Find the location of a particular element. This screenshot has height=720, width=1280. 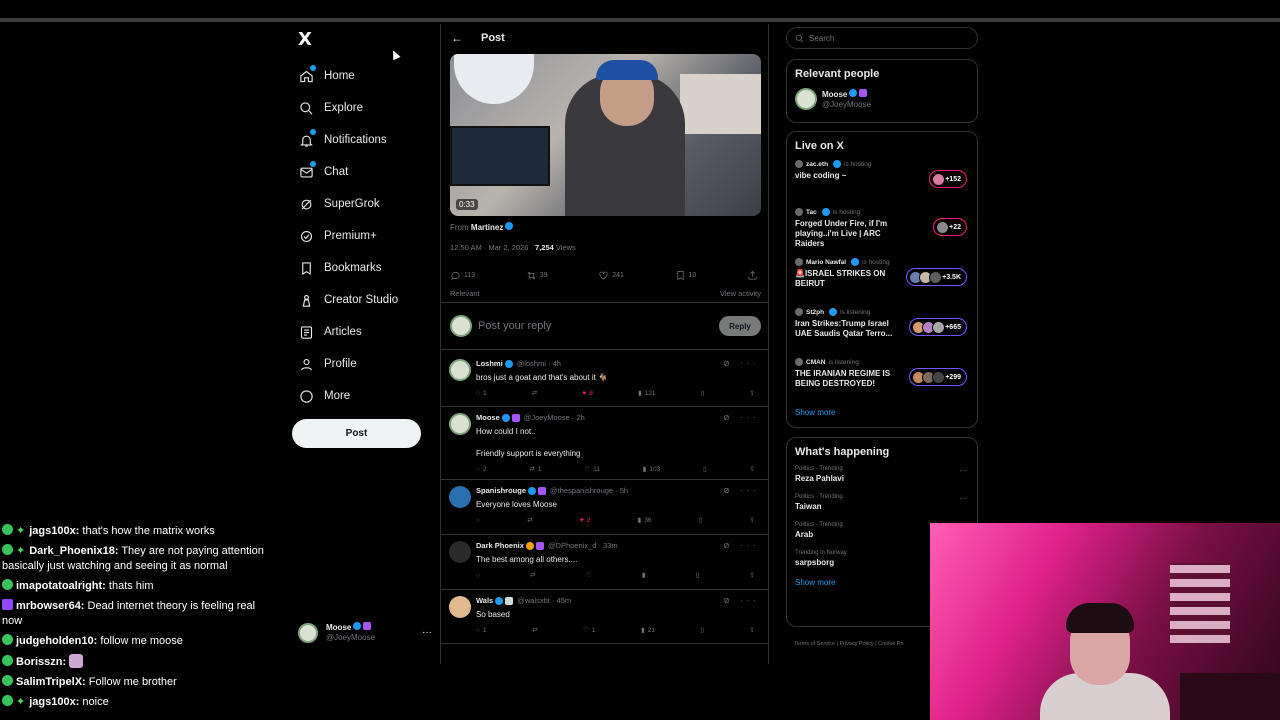

nav-premium-label: Premium+ is located at coordinates (350, 236).